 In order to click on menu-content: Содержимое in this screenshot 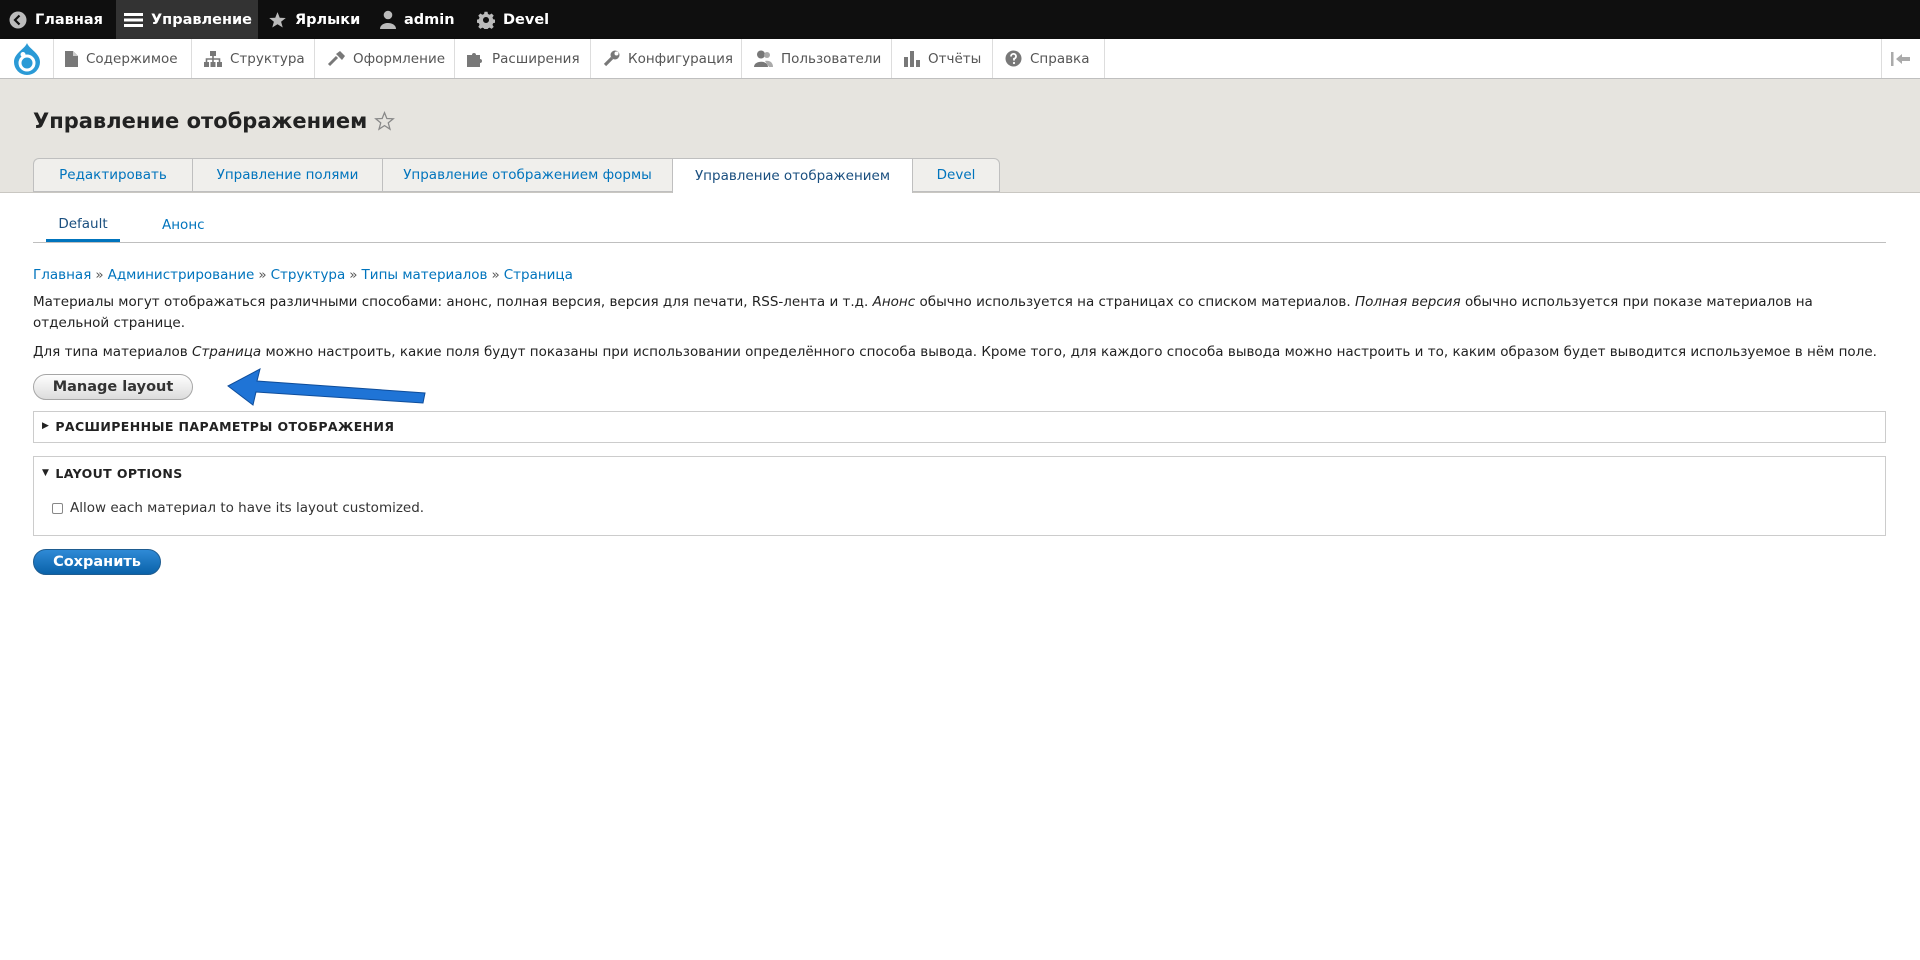, I will do `click(122, 58)`.